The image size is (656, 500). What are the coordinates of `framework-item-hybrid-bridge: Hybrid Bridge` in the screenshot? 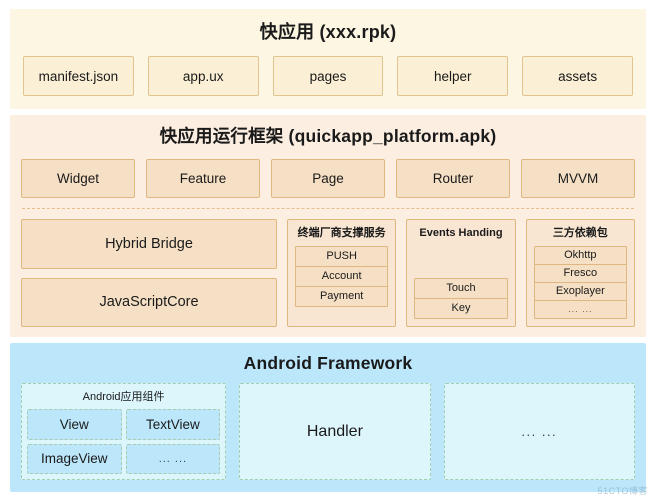 It's located at (149, 244).